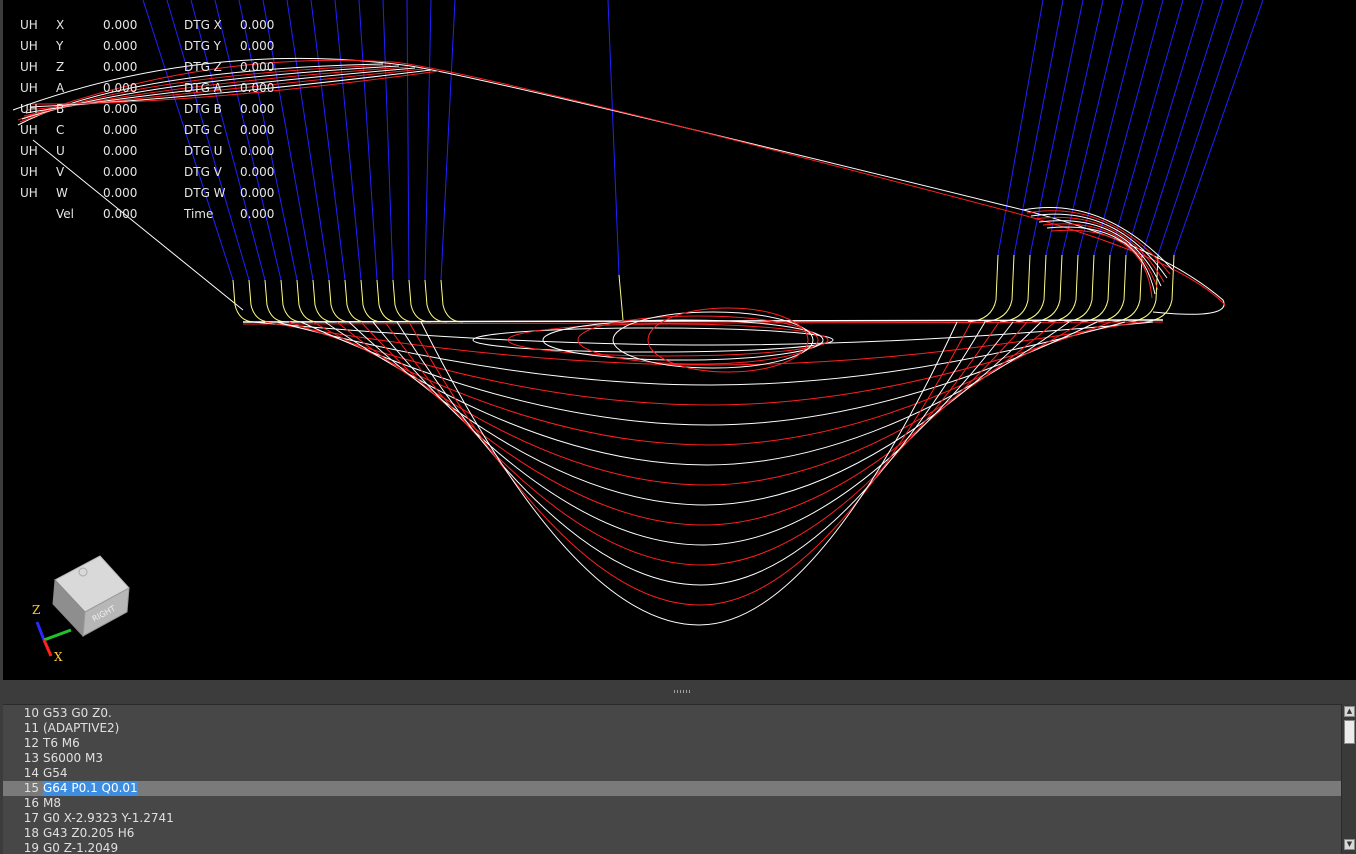  Describe the element at coordinates (61, 743) in the screenshot. I see `gcode-line-text: T6 M6` at that location.